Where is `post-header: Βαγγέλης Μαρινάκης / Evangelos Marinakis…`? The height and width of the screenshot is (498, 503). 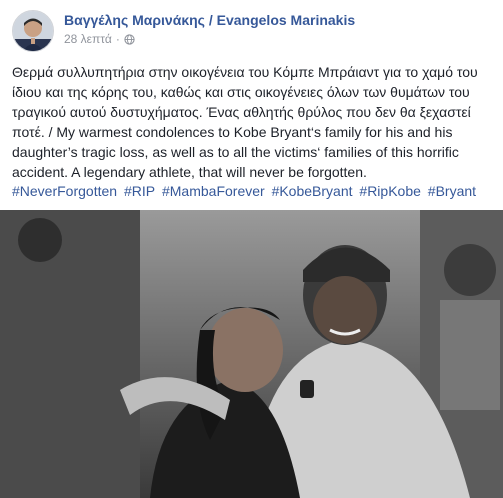 post-header: Βαγγέλης Μαρινάκης / Evangelos Marinakis… is located at coordinates (183, 32).